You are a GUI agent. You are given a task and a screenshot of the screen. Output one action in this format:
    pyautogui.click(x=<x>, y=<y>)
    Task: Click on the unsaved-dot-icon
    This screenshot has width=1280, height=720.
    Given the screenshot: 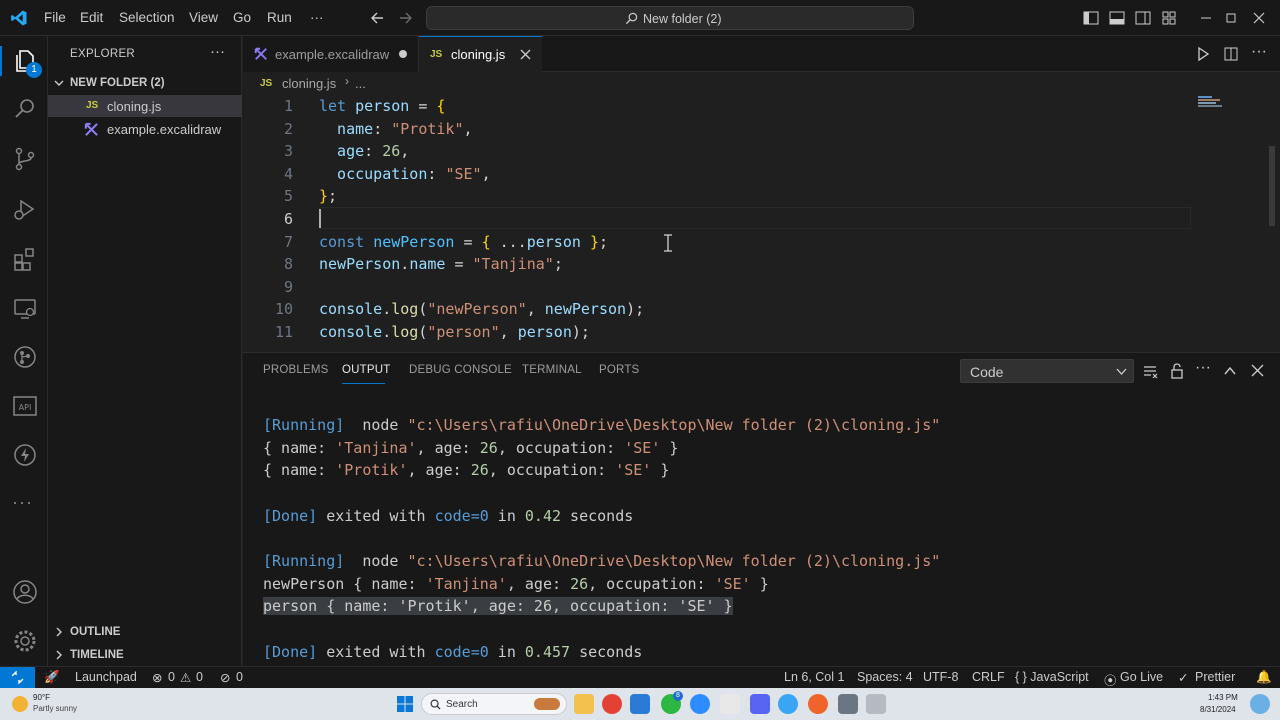 What is the action you would take?
    pyautogui.click(x=403, y=54)
    